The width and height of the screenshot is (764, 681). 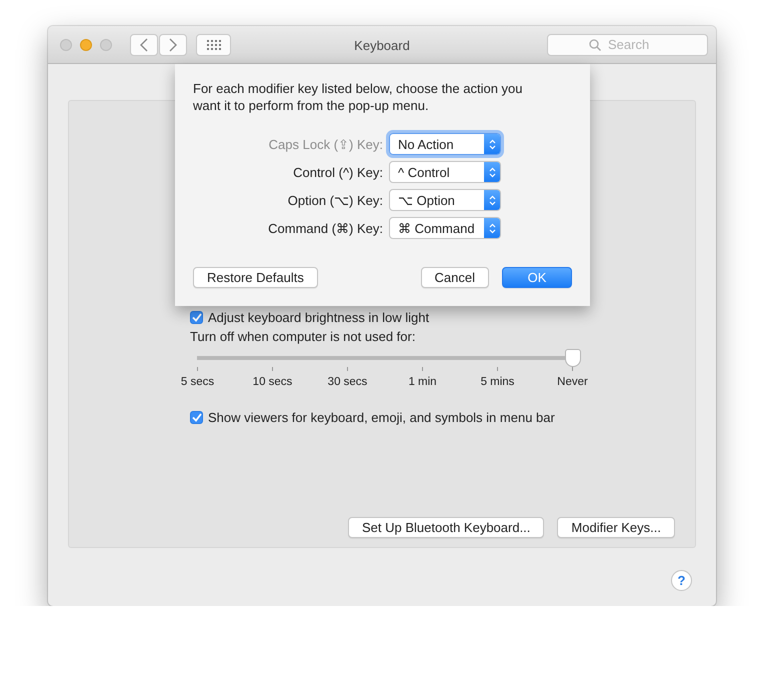 What do you see at coordinates (572, 382) in the screenshot?
I see `tick-label: Never` at bounding box center [572, 382].